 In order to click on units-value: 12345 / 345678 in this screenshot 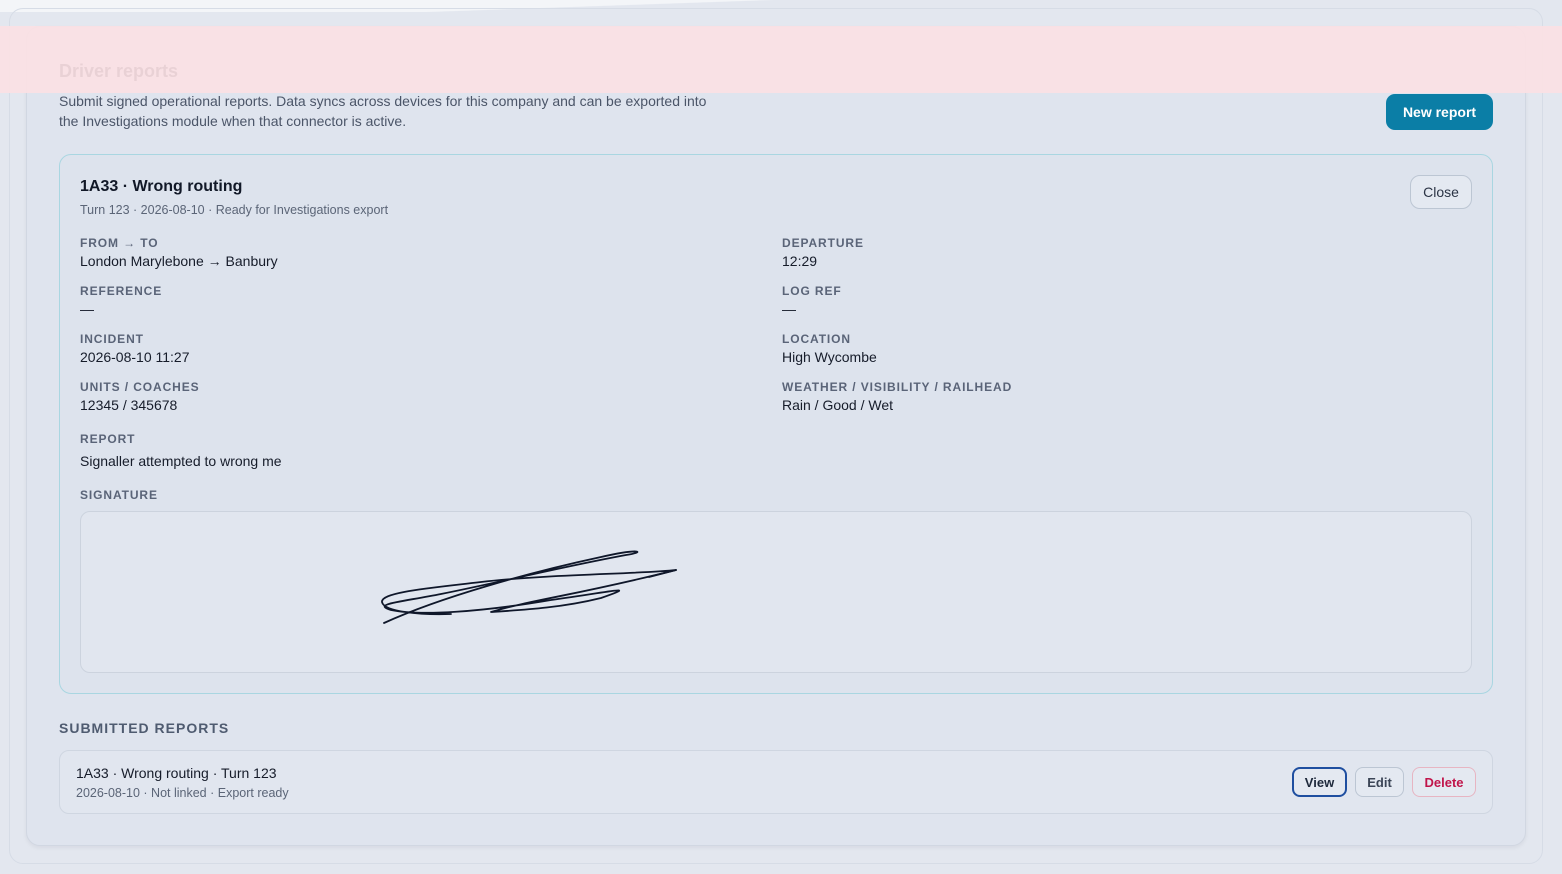, I will do `click(129, 405)`.